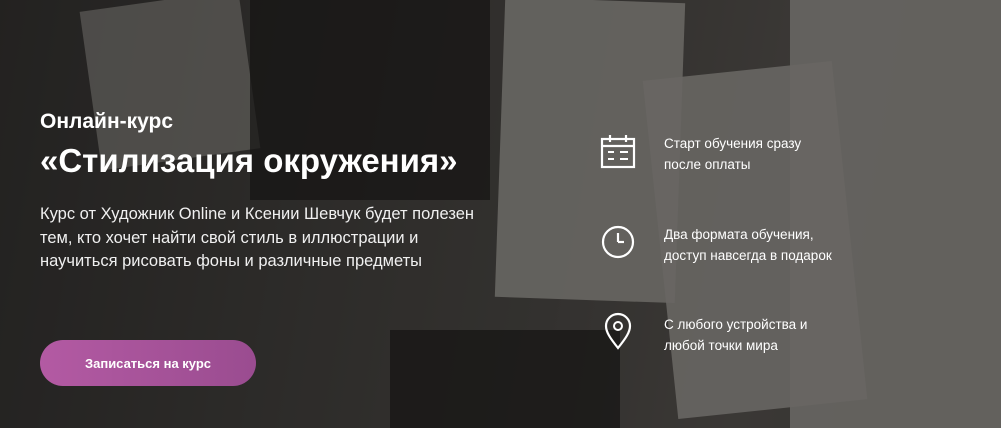 This screenshot has height=428, width=1001. I want to click on feature-start: Старт обучения сразу после оплаты, so click(750, 156).